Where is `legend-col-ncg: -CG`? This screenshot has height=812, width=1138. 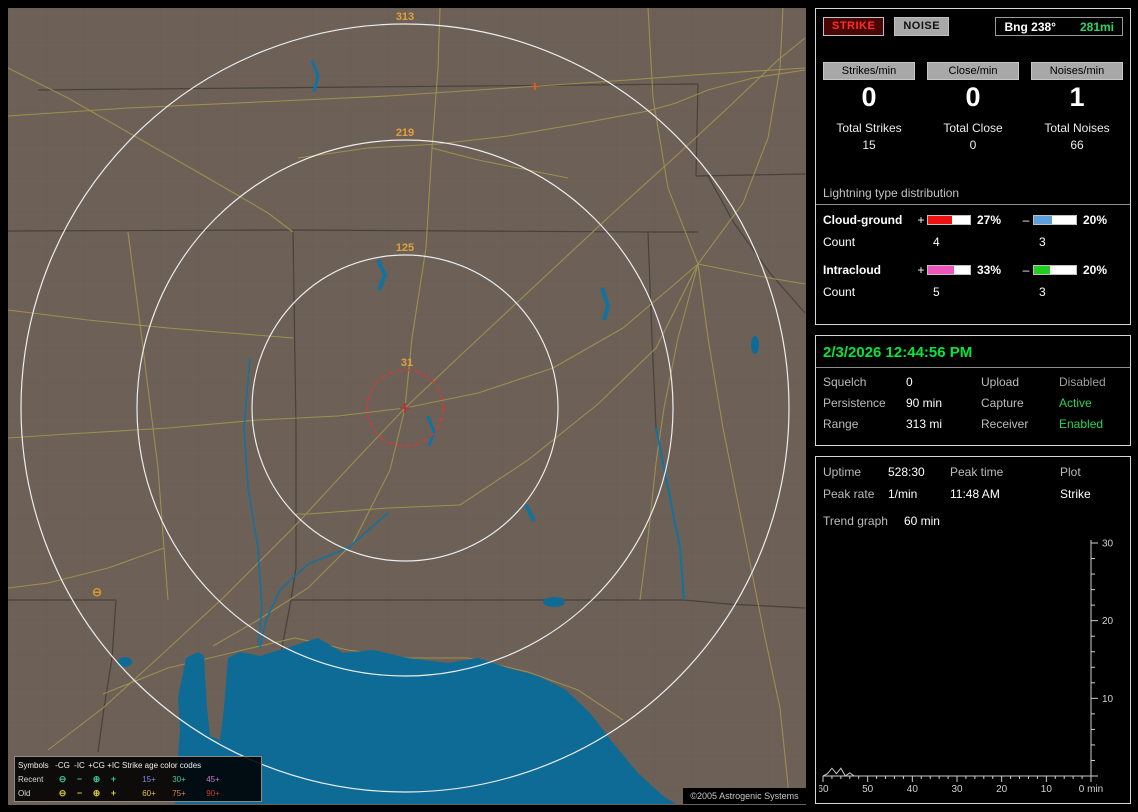 legend-col-ncg: -CG is located at coordinates (62, 765).